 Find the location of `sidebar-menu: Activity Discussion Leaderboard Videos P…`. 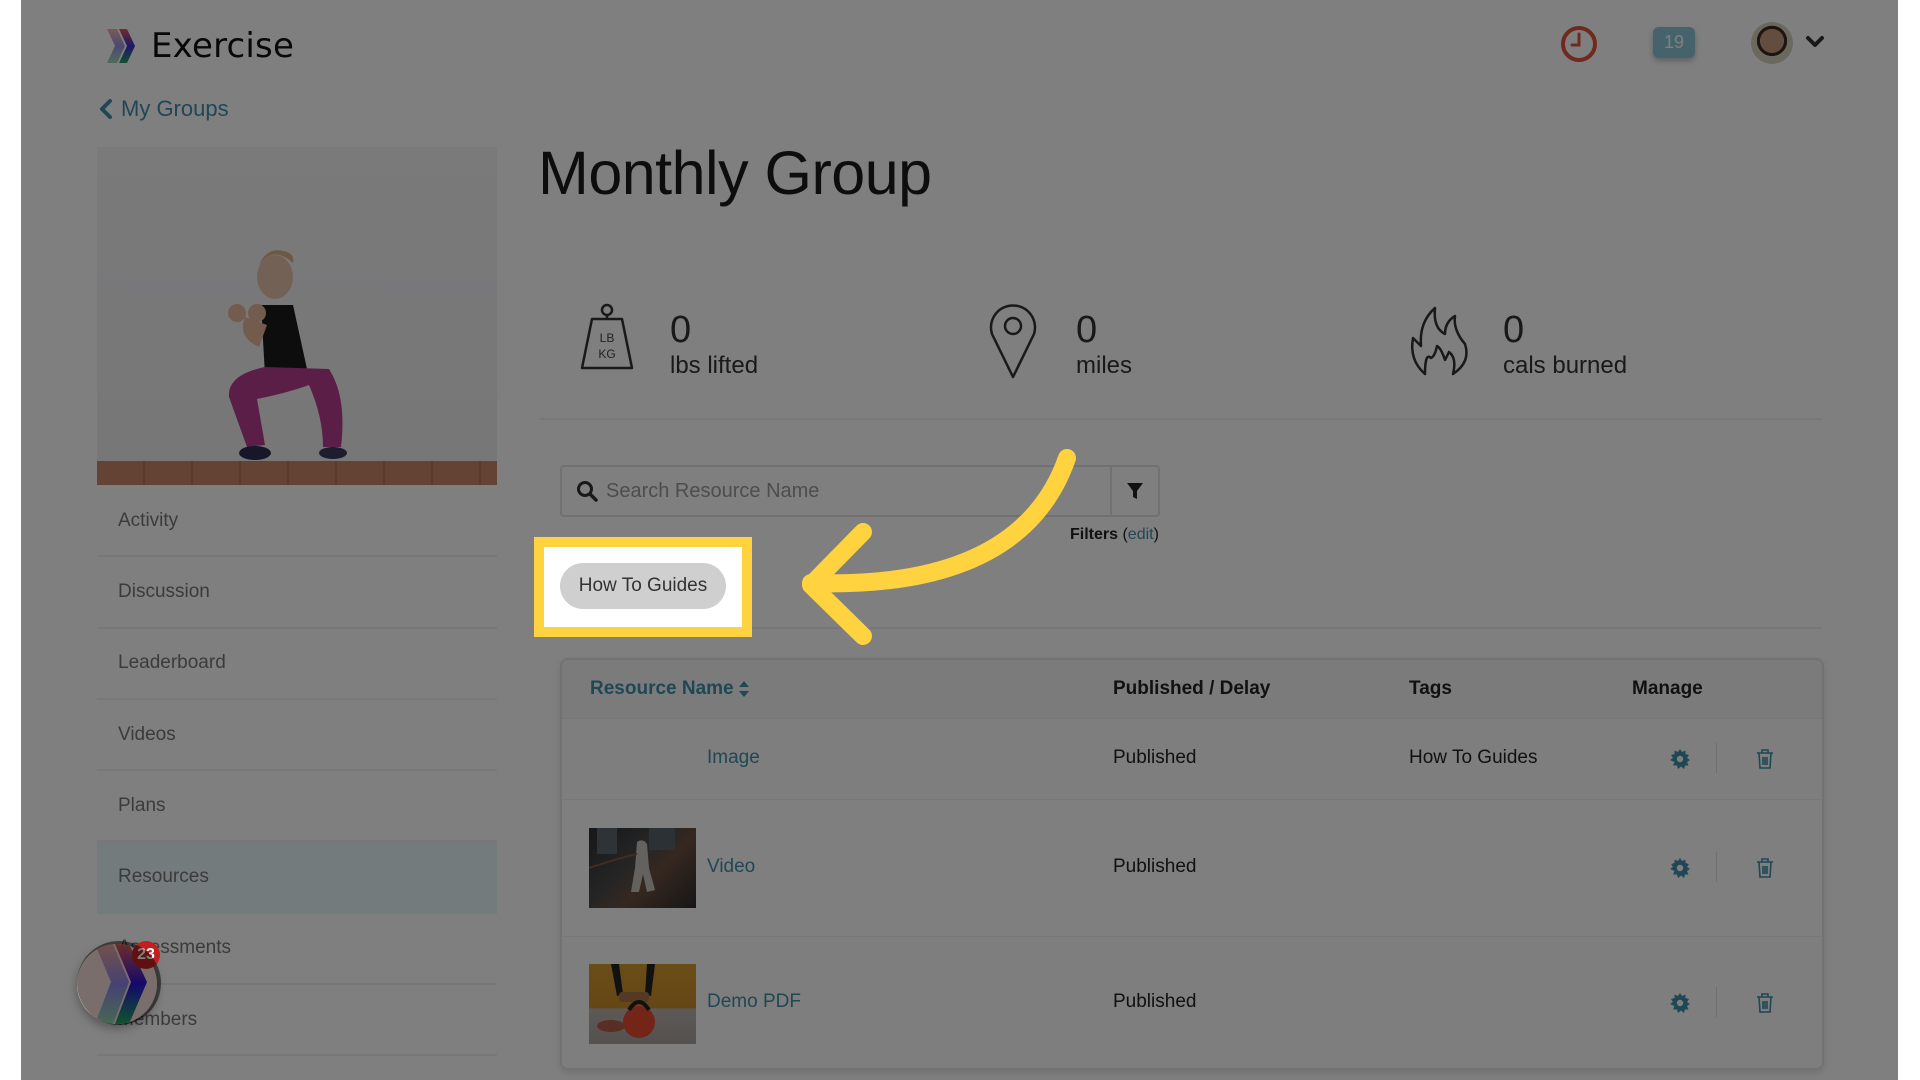

sidebar-menu: Activity Discussion Leaderboard Videos P… is located at coordinates (297, 771).